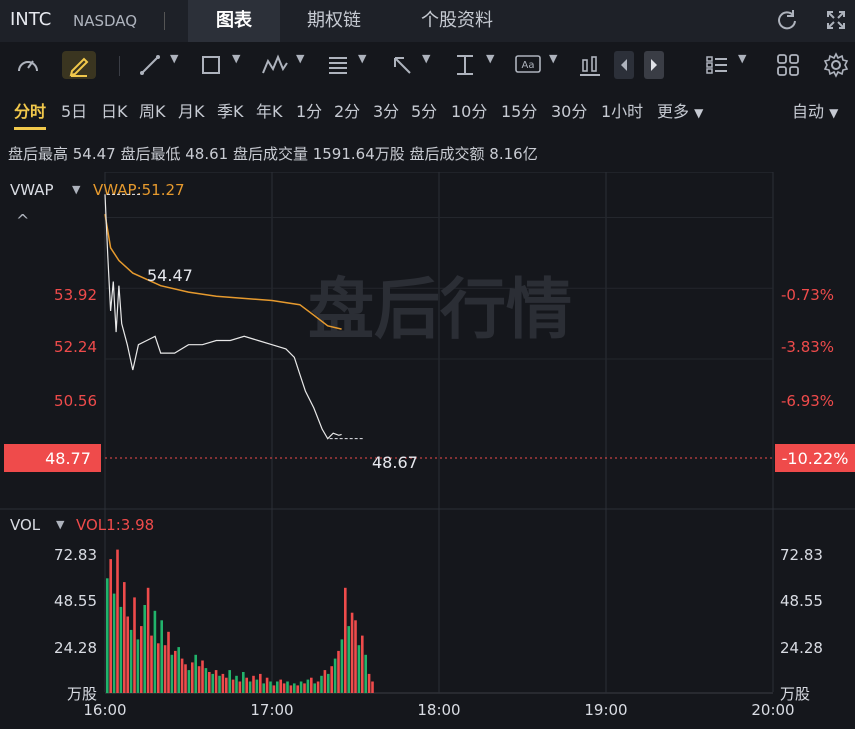 This screenshot has height=729, width=855. I want to click on prev-icon, so click(624, 65).